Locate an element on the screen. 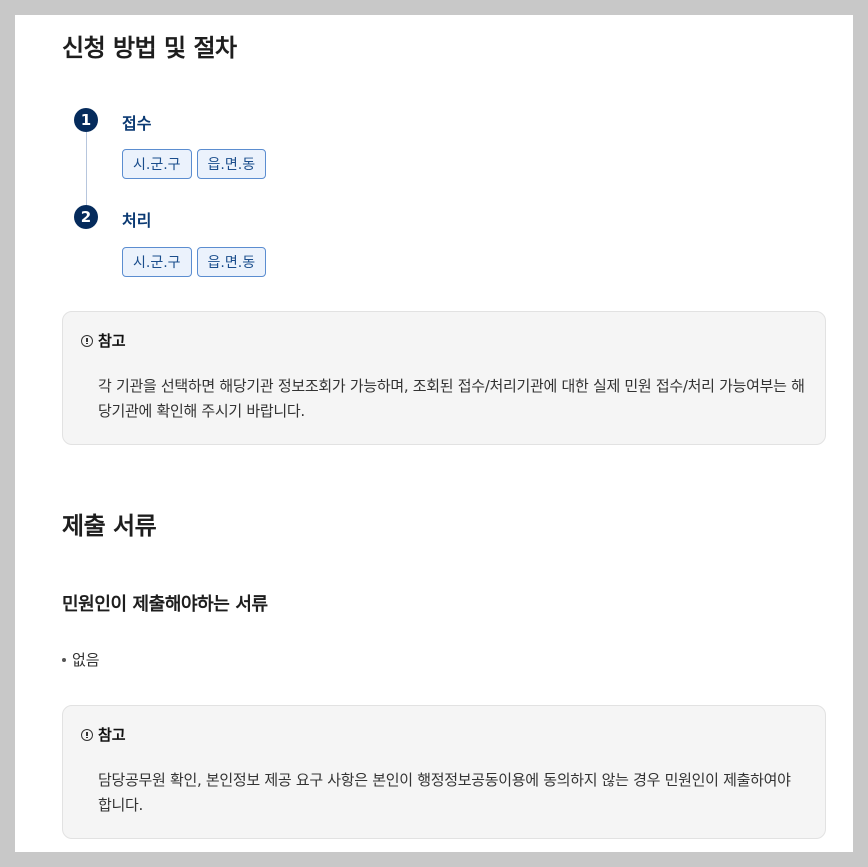 The height and width of the screenshot is (867, 868). list-item: 없음 is located at coordinates (81, 659).